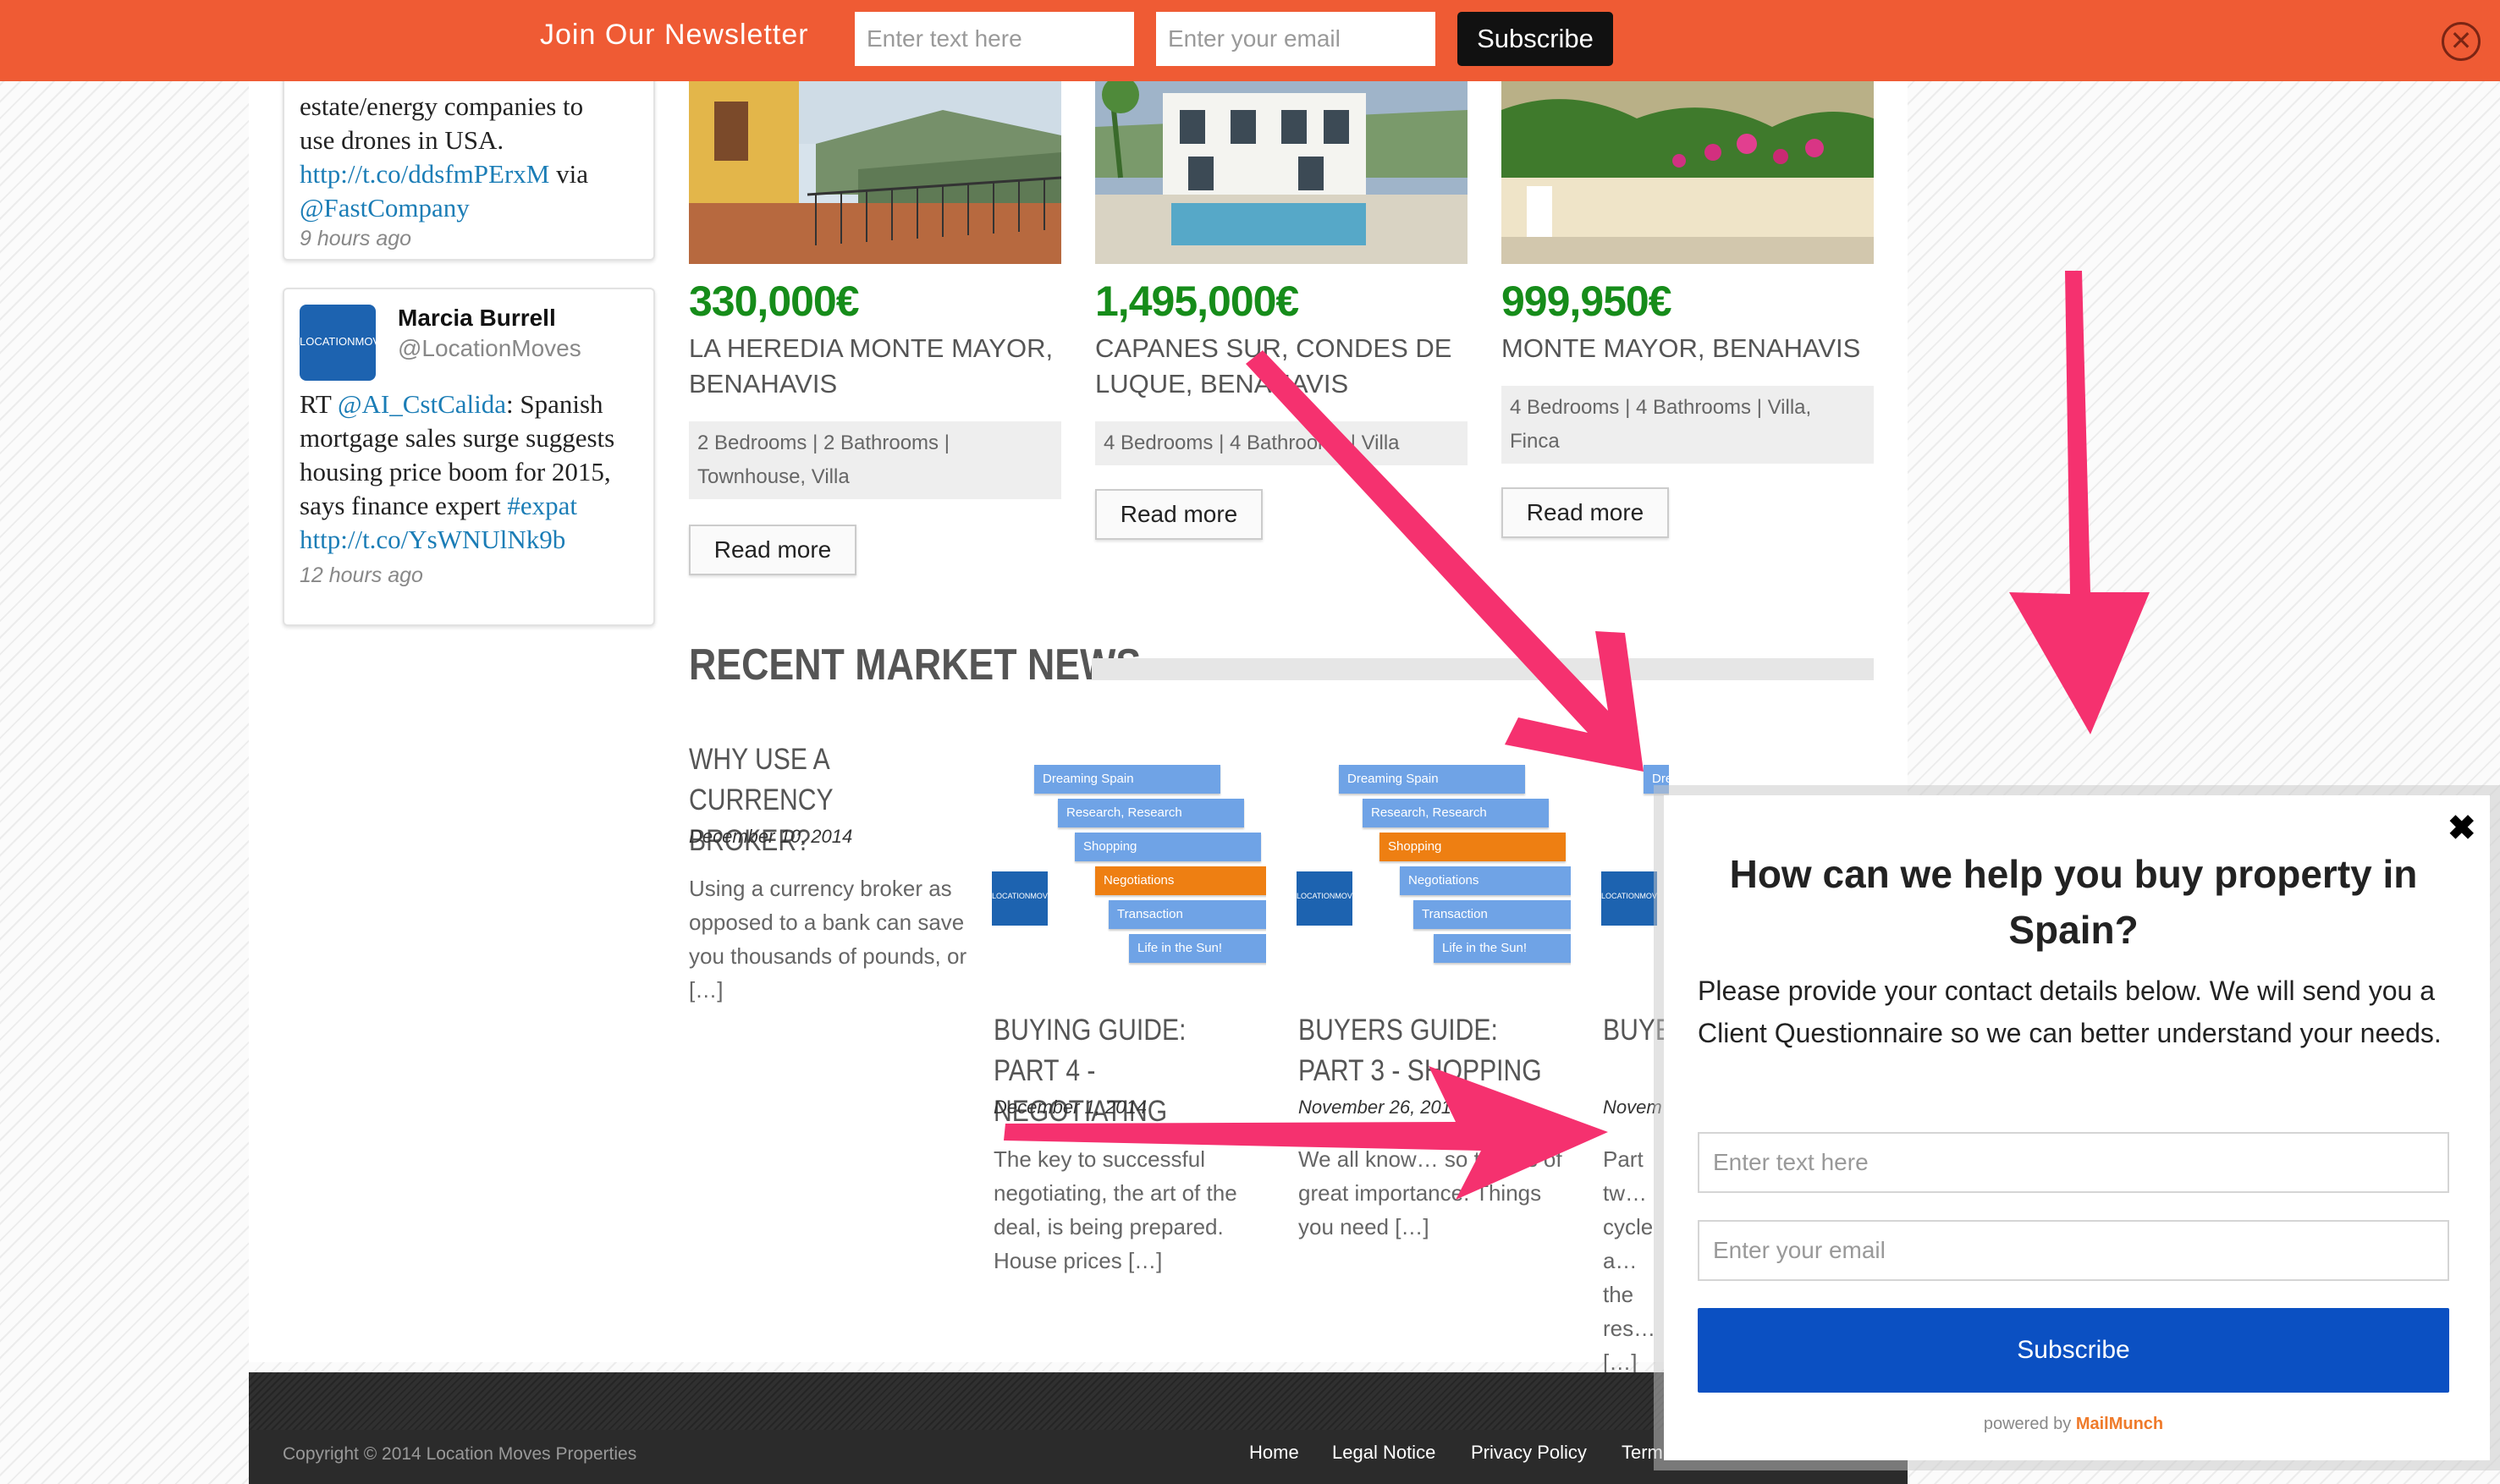 The image size is (2500, 1484). I want to click on news-date: December 1, 2014, so click(1070, 1107).